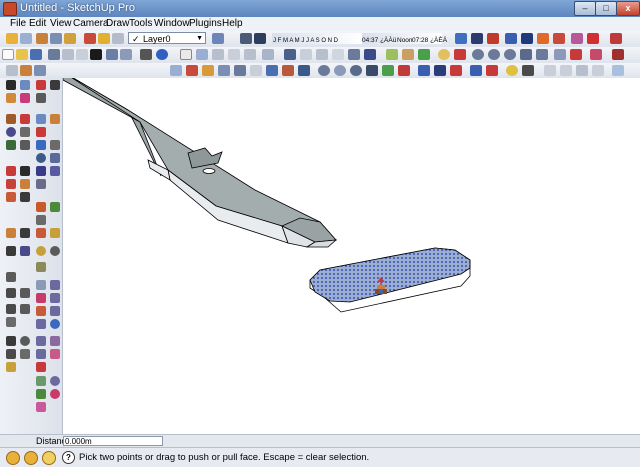 This screenshot has width=640, height=467. I want to click on rotate-tool-icon, so click(41, 145).